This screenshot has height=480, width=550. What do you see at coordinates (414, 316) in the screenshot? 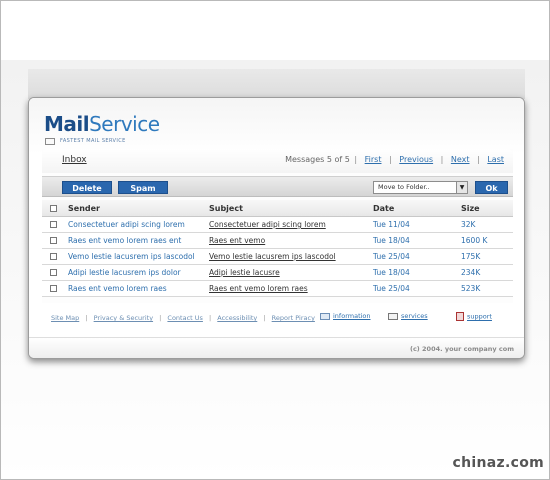
I see `services-label: services` at bounding box center [414, 316].